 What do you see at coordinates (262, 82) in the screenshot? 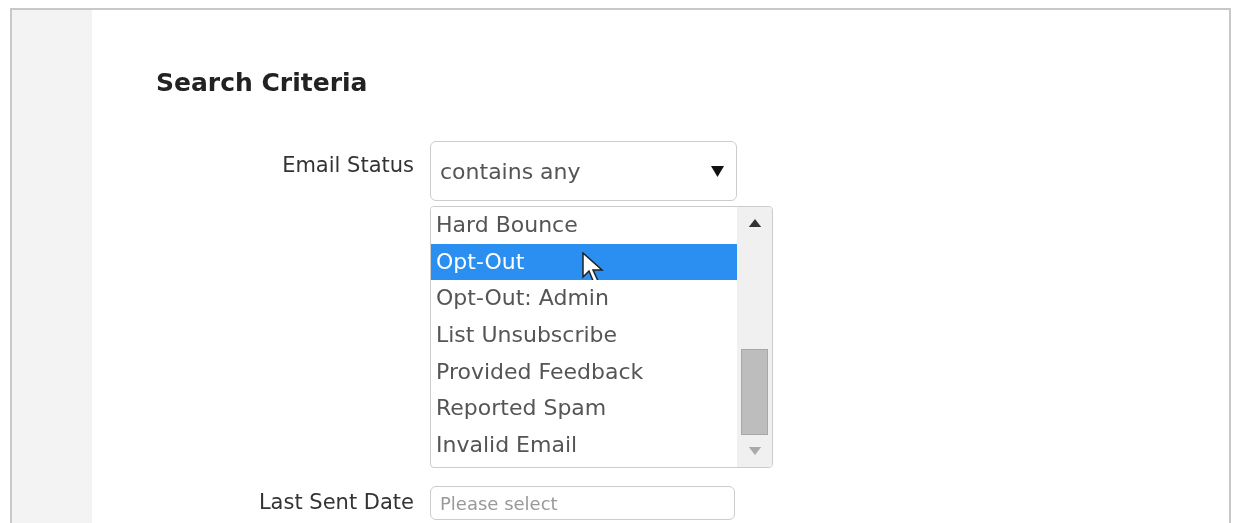
I see `section-heading: Search Criteria` at bounding box center [262, 82].